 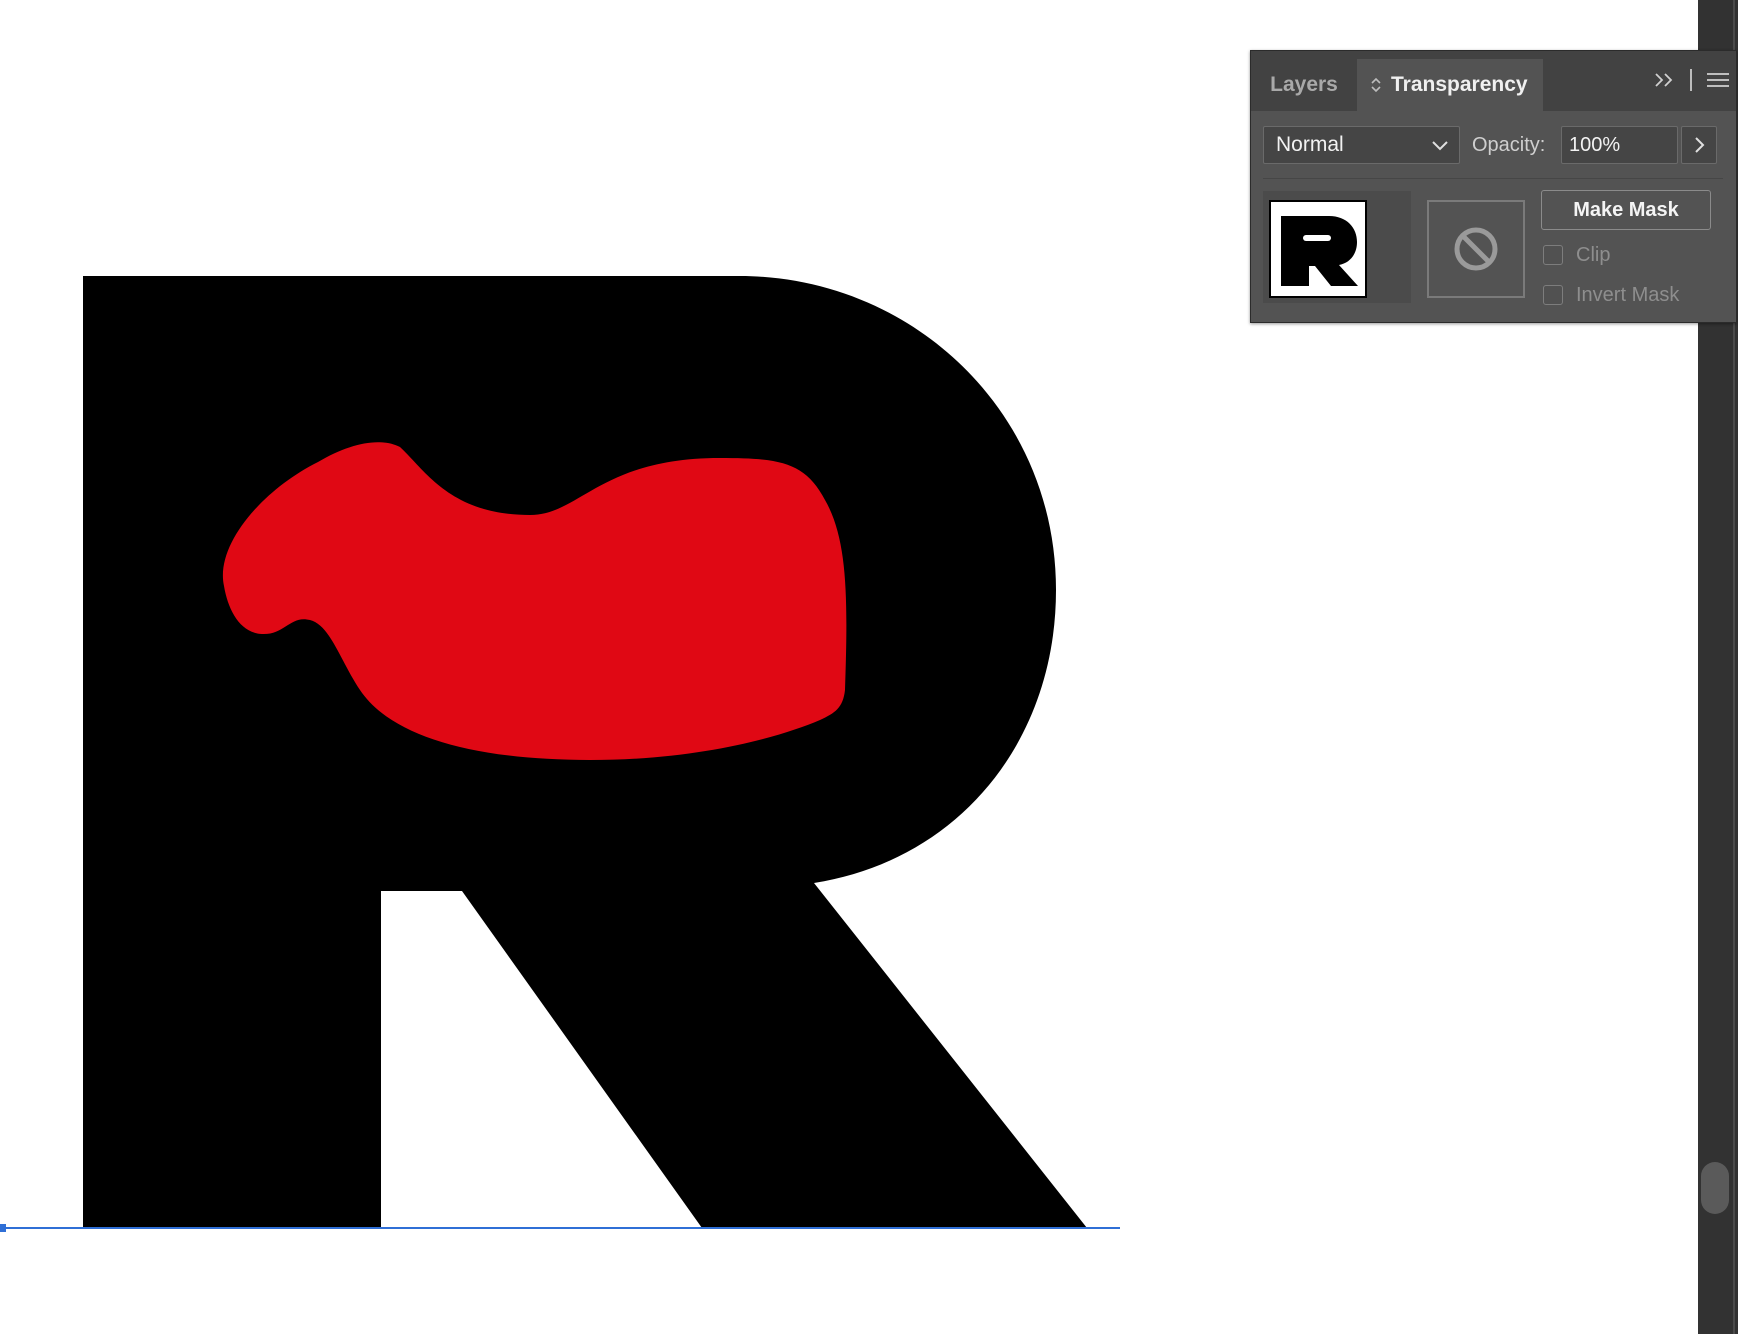 I want to click on panel-controls, so click(x=1692, y=80).